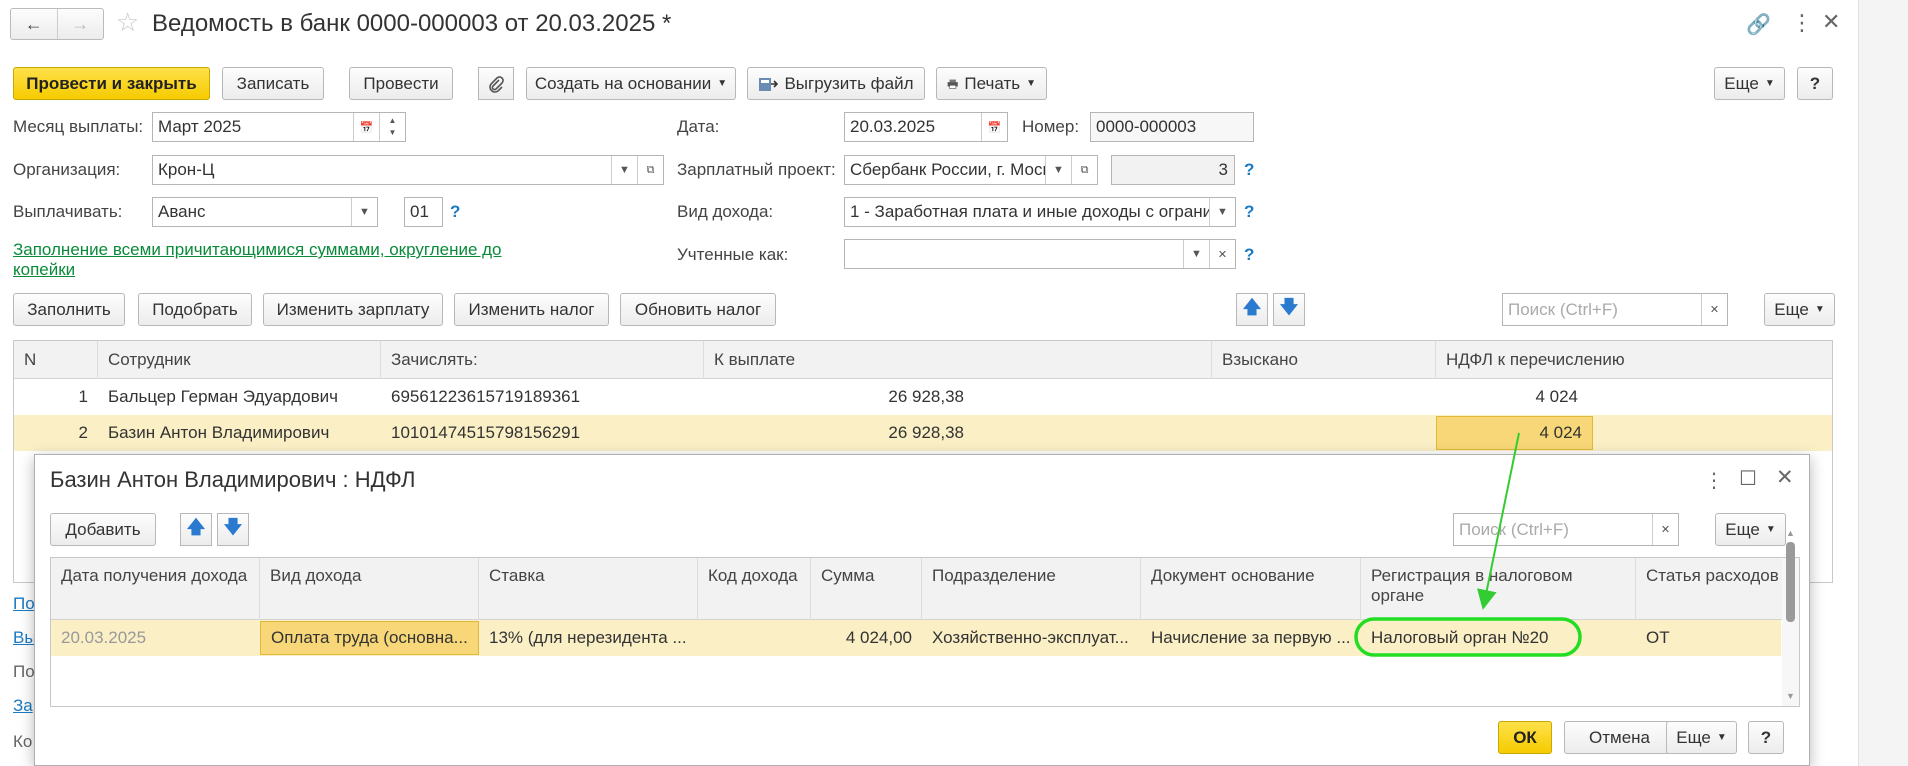  What do you see at coordinates (1468, 544) in the screenshot?
I see `annotation-overlay` at bounding box center [1468, 544].